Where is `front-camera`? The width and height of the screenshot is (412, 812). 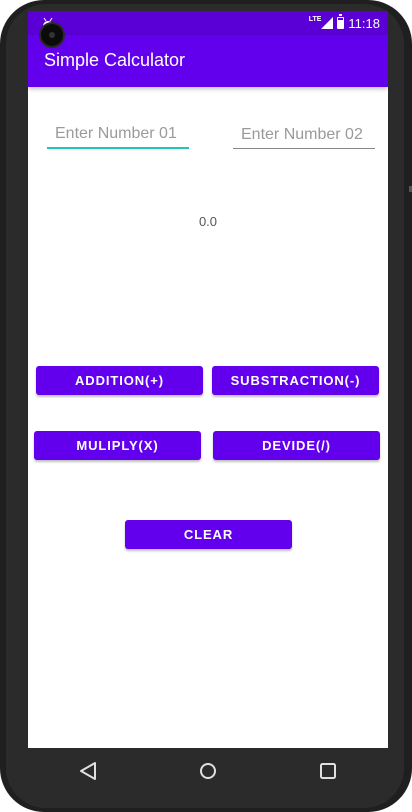
front-camera is located at coordinates (52, 35).